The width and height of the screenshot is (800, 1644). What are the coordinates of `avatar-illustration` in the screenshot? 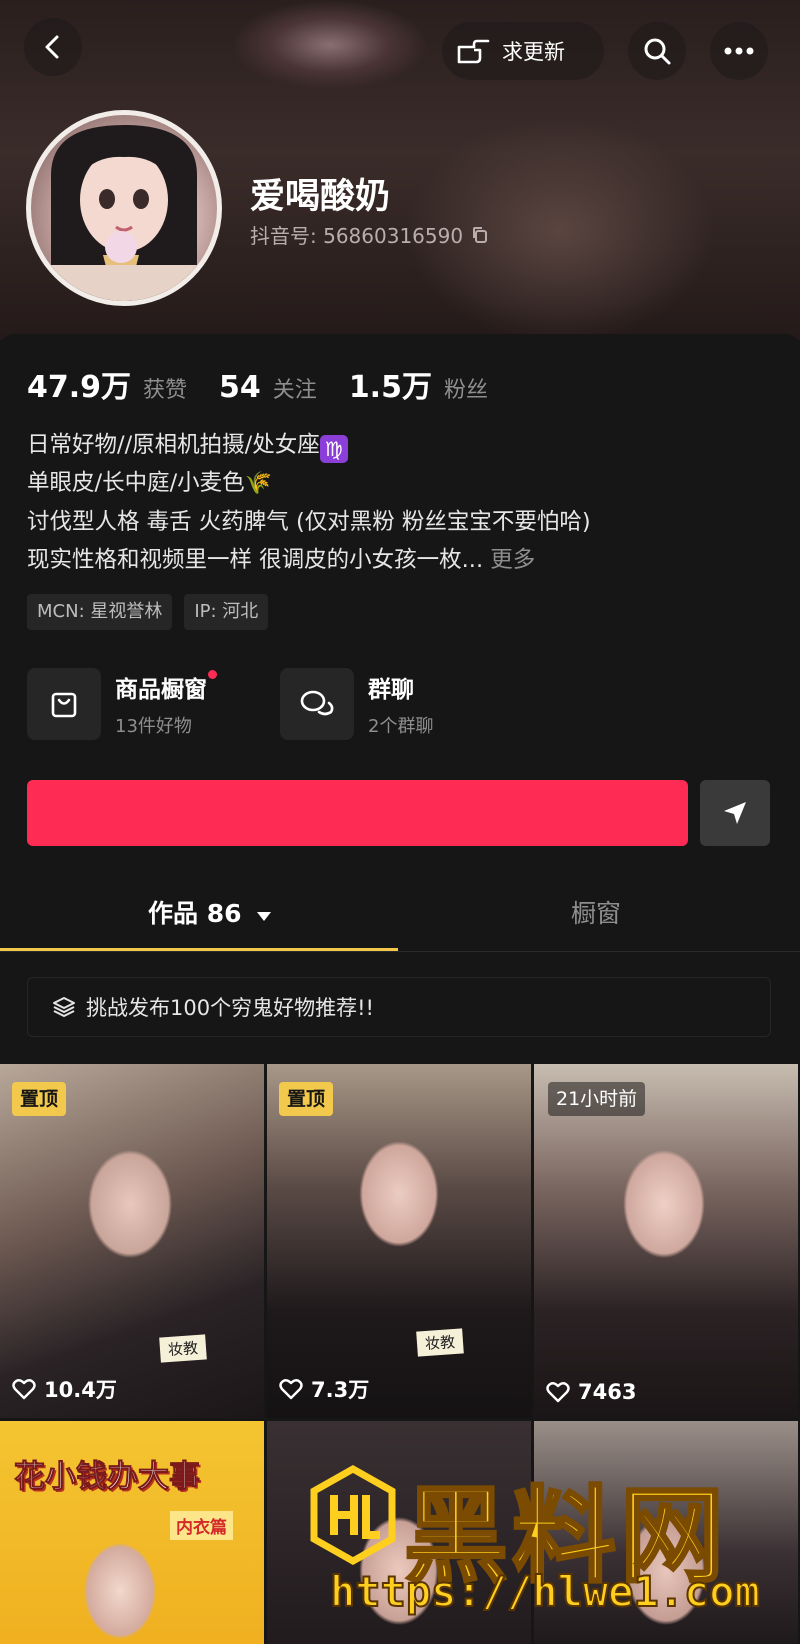 It's located at (124, 213).